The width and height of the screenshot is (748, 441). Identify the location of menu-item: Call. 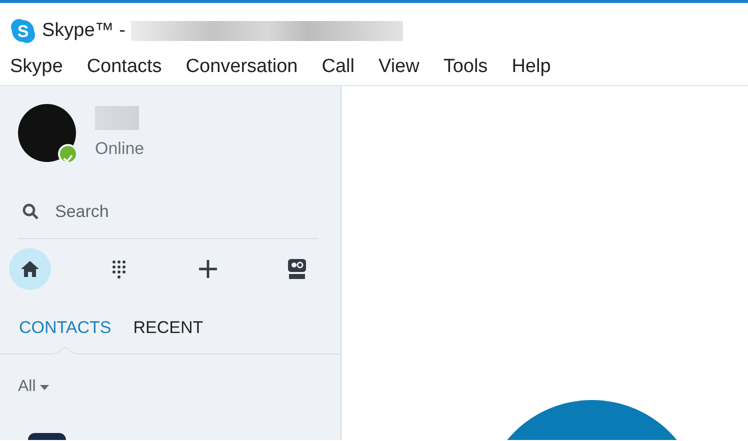
(338, 67).